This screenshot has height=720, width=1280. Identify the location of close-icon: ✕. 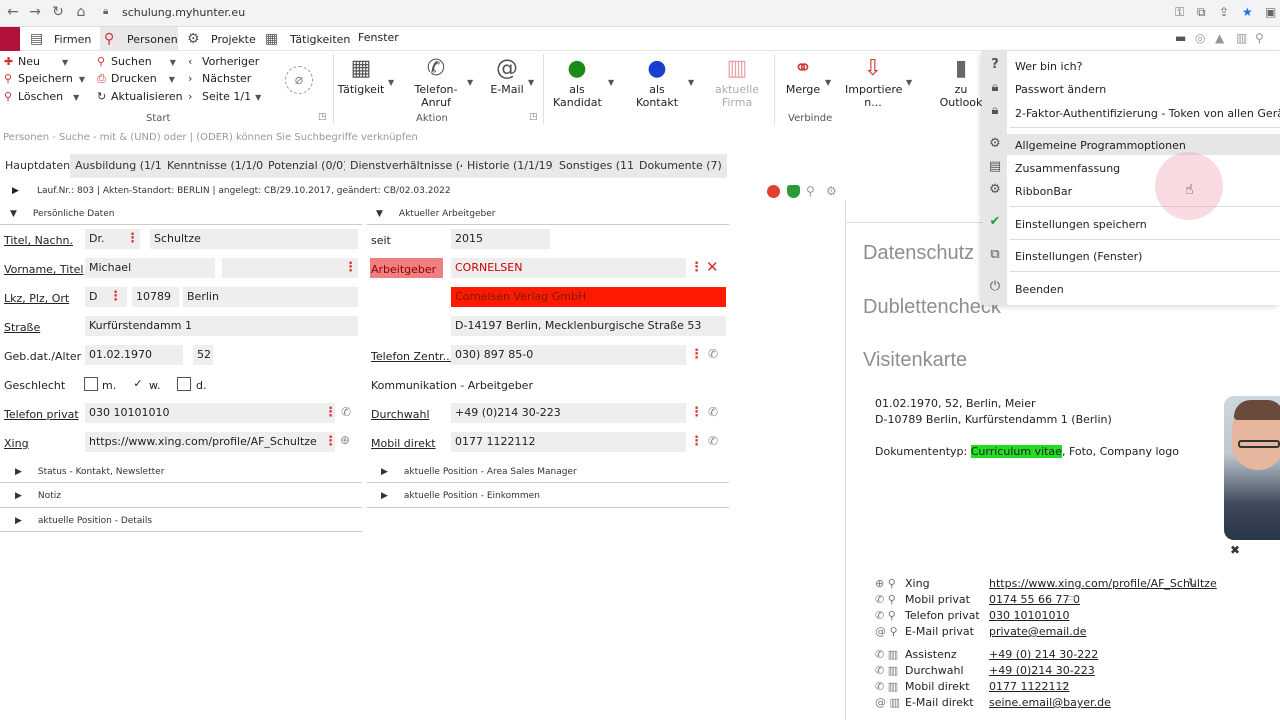
(712, 267).